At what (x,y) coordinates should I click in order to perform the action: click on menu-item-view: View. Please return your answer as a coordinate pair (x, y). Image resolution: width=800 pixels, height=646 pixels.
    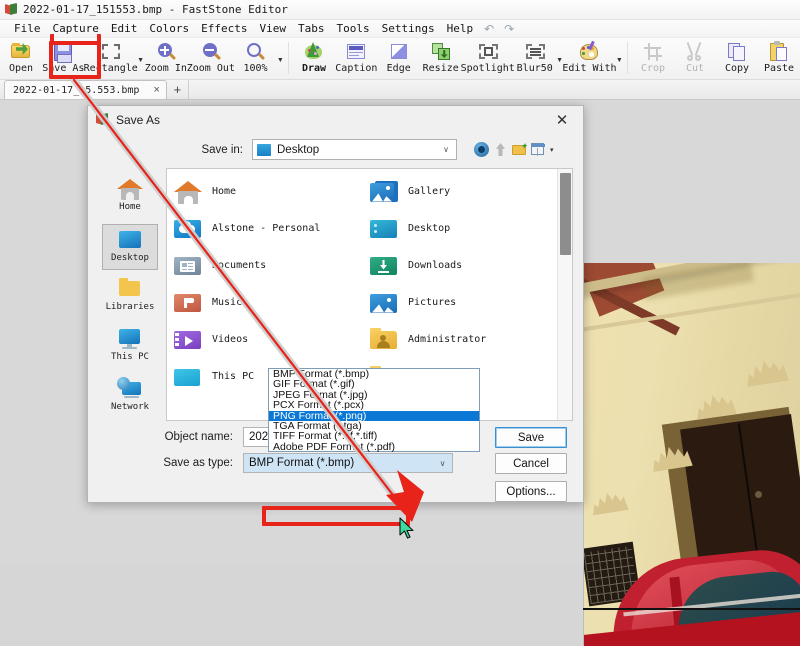
    Looking at the image, I should click on (272, 28).